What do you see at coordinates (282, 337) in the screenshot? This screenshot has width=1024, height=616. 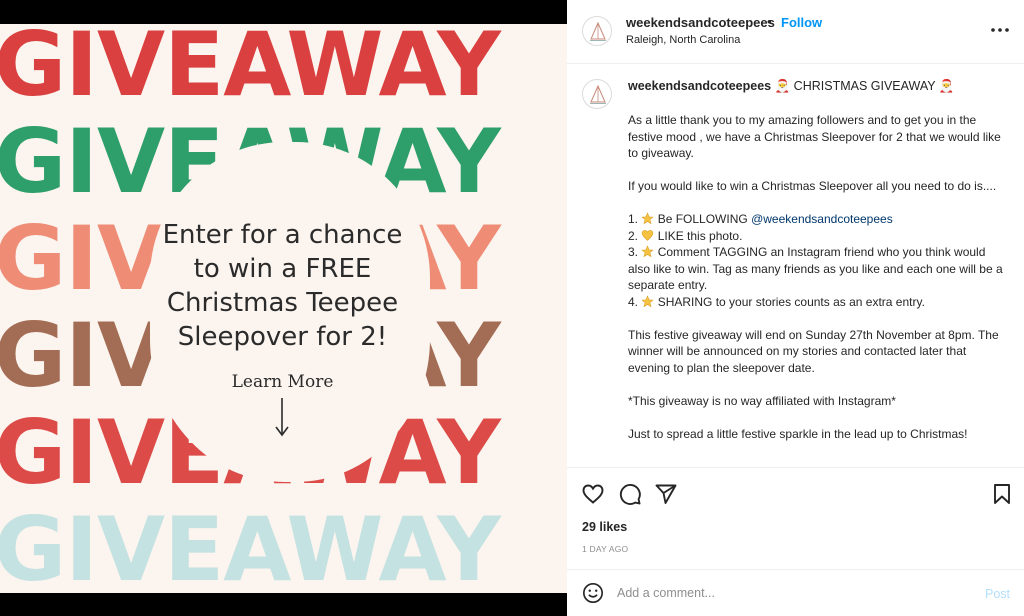 I see `promo-line: Sleepover for 2!` at bounding box center [282, 337].